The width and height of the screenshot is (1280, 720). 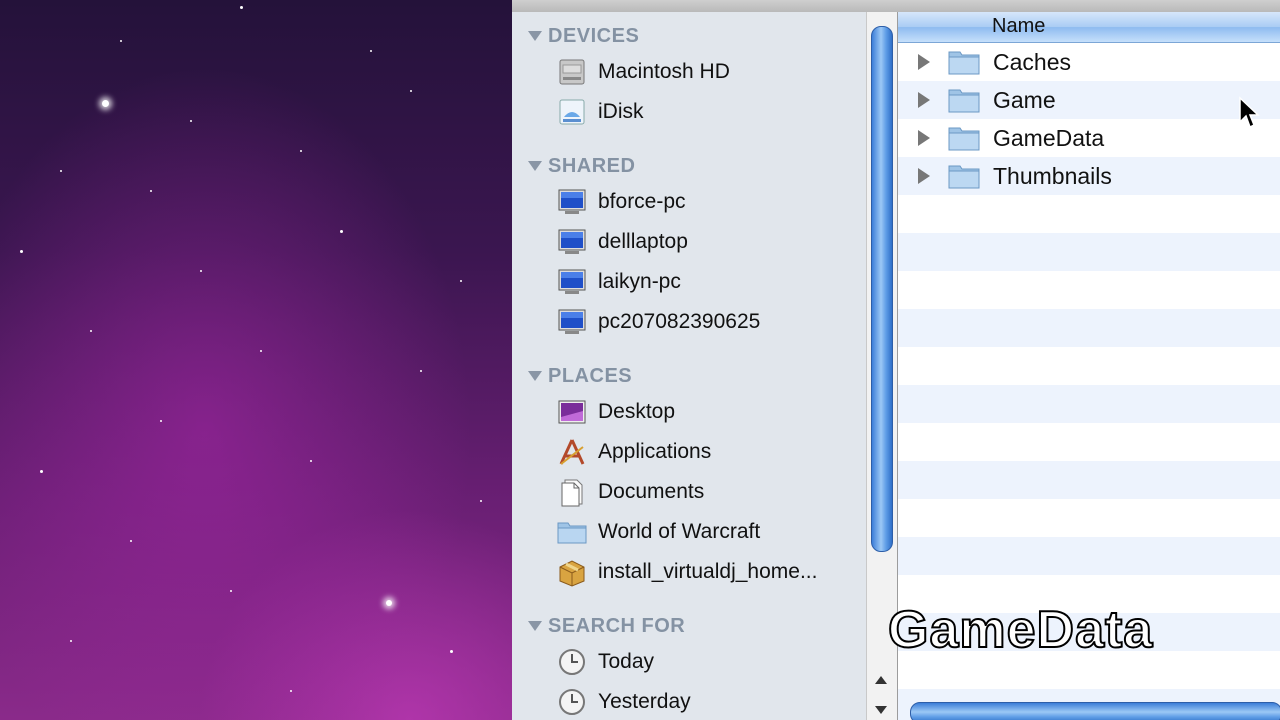 I want to click on sidebar-item-label: bforce-pc, so click(x=642, y=201).